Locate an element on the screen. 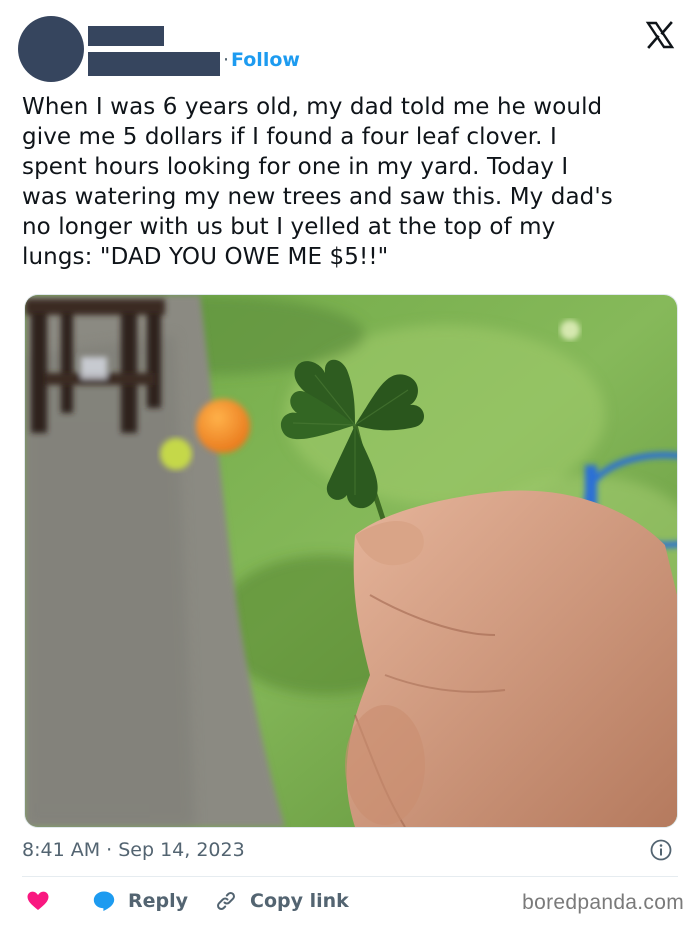 This screenshot has height=928, width=700. heart-icon is located at coordinates (38, 900).